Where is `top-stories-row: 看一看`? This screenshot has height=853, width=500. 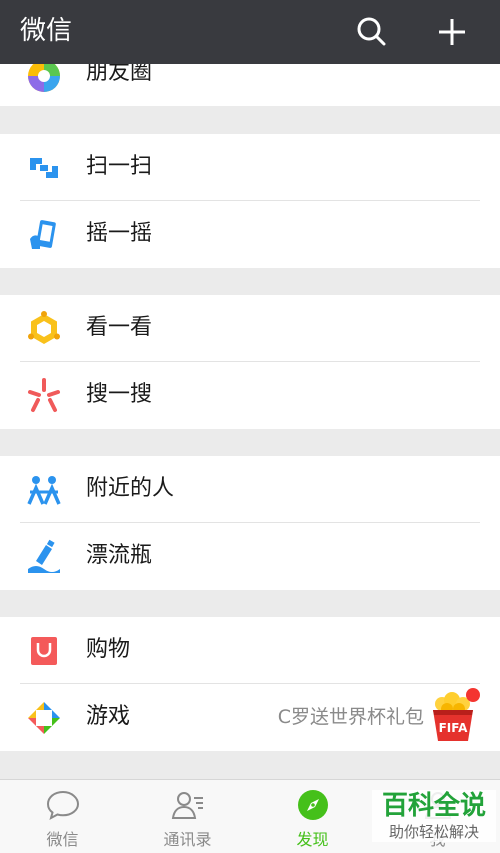 top-stories-row: 看一看 is located at coordinates (250, 328).